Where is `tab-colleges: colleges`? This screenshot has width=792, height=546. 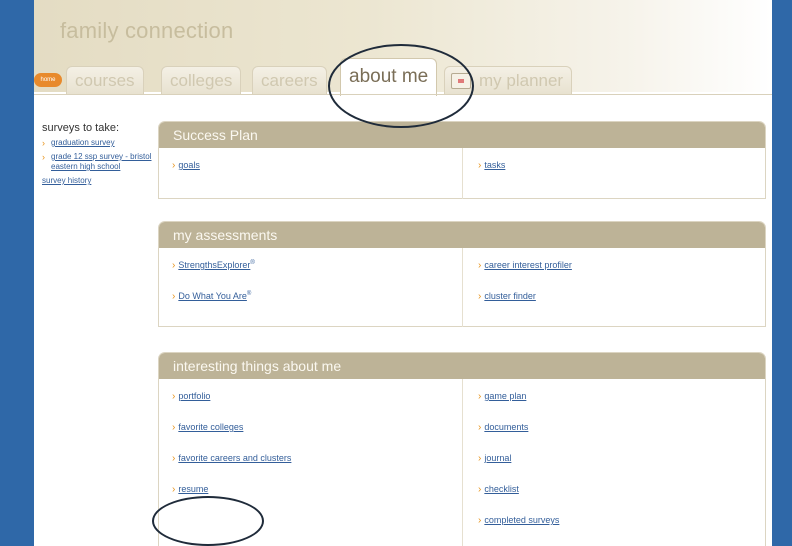 tab-colleges: colleges is located at coordinates (201, 80).